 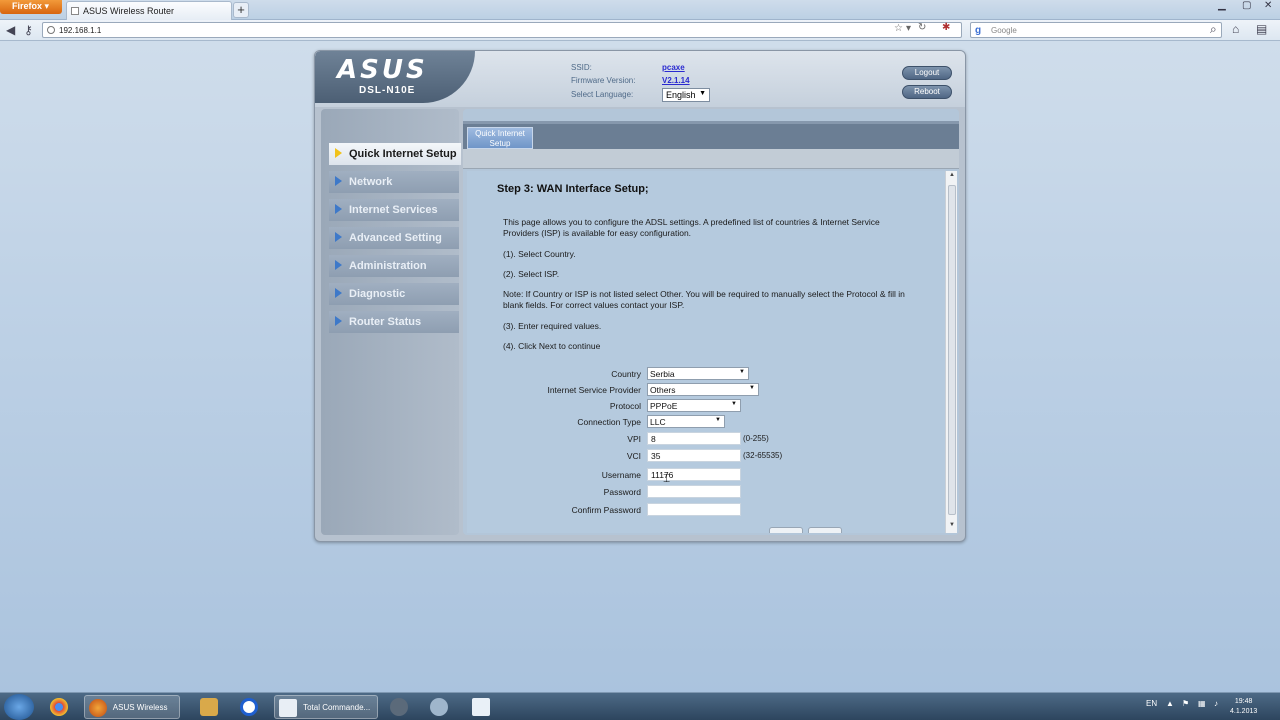 I want to click on flag-icon: ⚑, so click(x=1185, y=703).